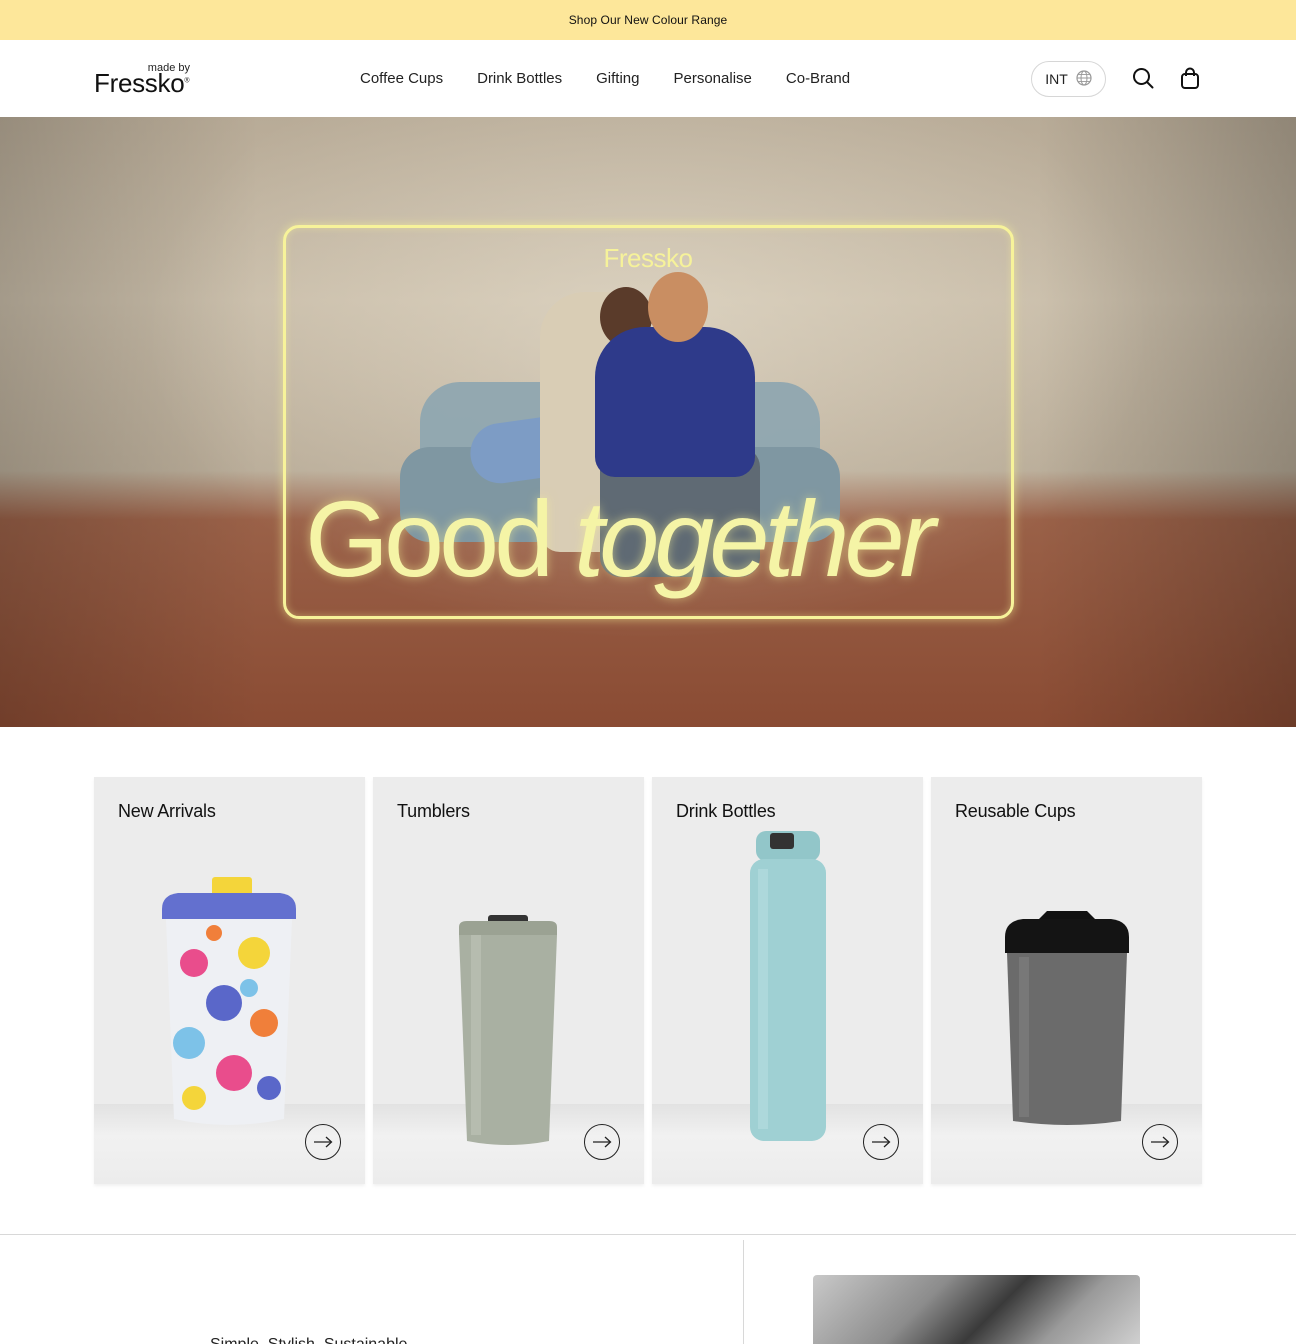 Image resolution: width=1296 pixels, height=1344 pixels. Describe the element at coordinates (788, 986) in the screenshot. I see `drink-bottle-image` at that location.